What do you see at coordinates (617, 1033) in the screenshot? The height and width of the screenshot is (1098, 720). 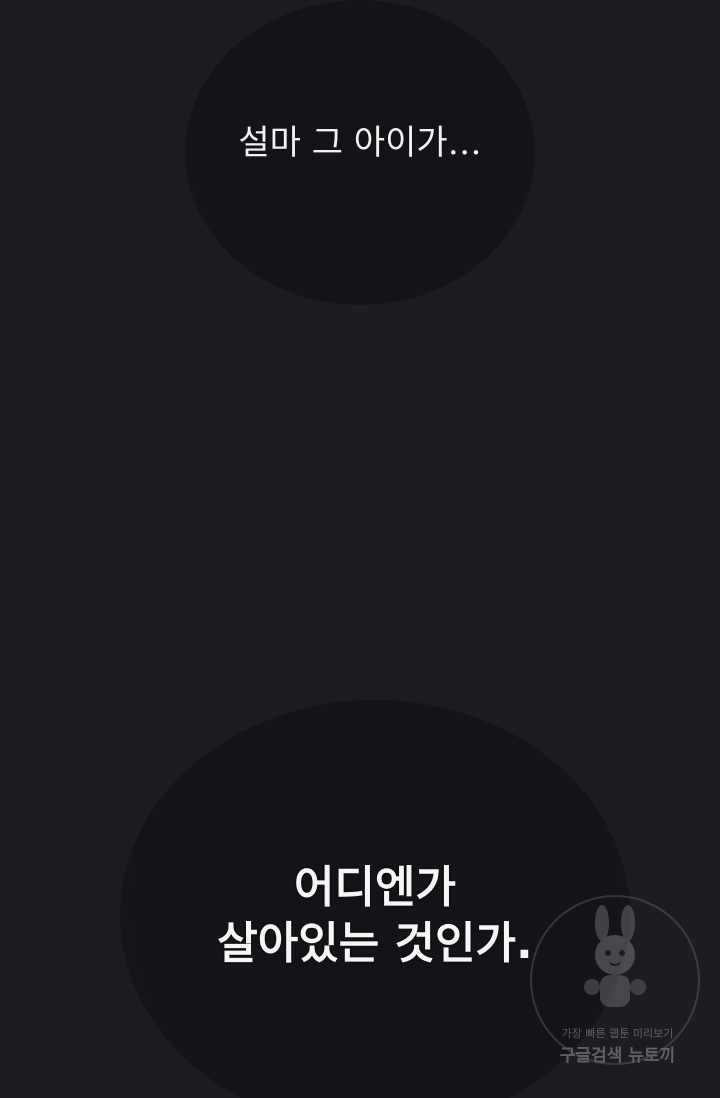 I see `watermark-tagline: 가장 빠른 웹툰 미리보기` at bounding box center [617, 1033].